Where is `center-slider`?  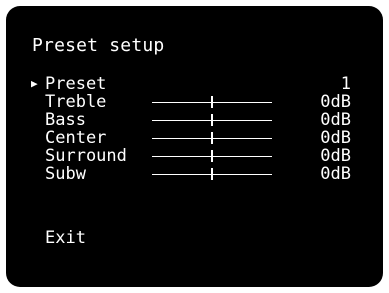 center-slider is located at coordinates (212, 138).